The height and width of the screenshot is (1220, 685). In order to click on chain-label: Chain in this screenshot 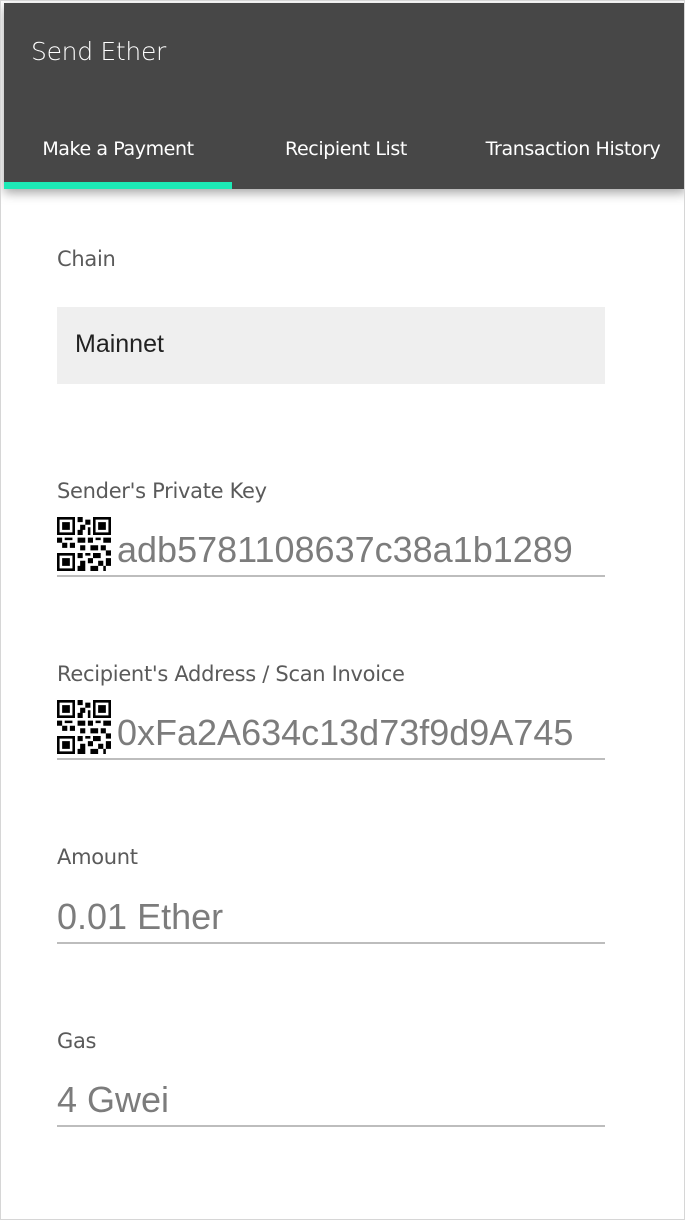, I will do `click(86, 259)`.